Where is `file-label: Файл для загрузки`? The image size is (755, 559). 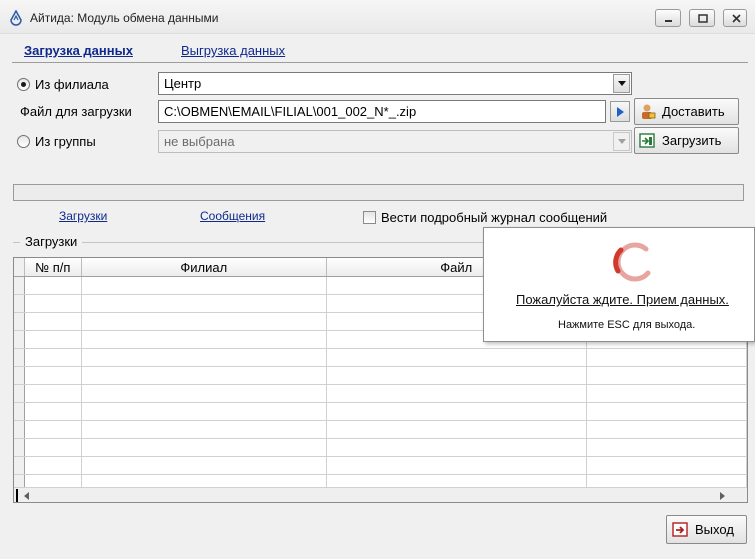 file-label: Файл для загрузки is located at coordinates (76, 111).